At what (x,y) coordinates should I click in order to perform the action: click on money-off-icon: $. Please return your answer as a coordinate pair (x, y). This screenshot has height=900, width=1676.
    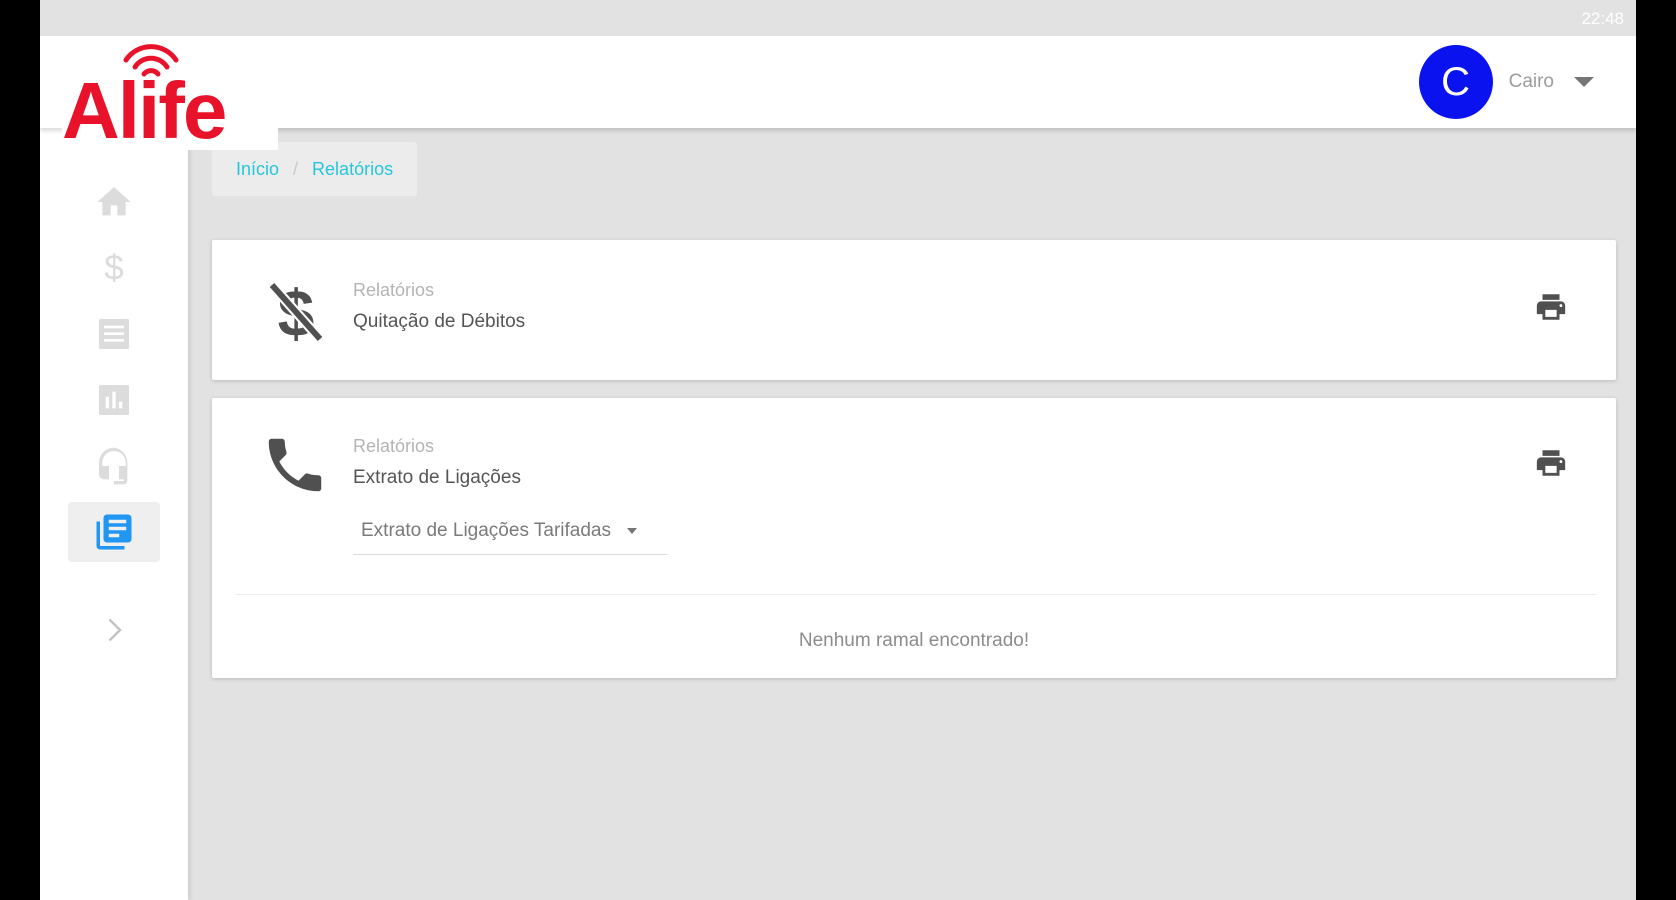
    Looking at the image, I should click on (296, 312).